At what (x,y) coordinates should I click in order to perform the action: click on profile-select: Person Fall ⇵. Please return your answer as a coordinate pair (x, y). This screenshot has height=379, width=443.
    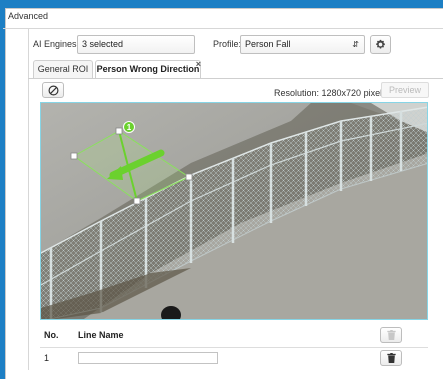
    Looking at the image, I should click on (302, 44).